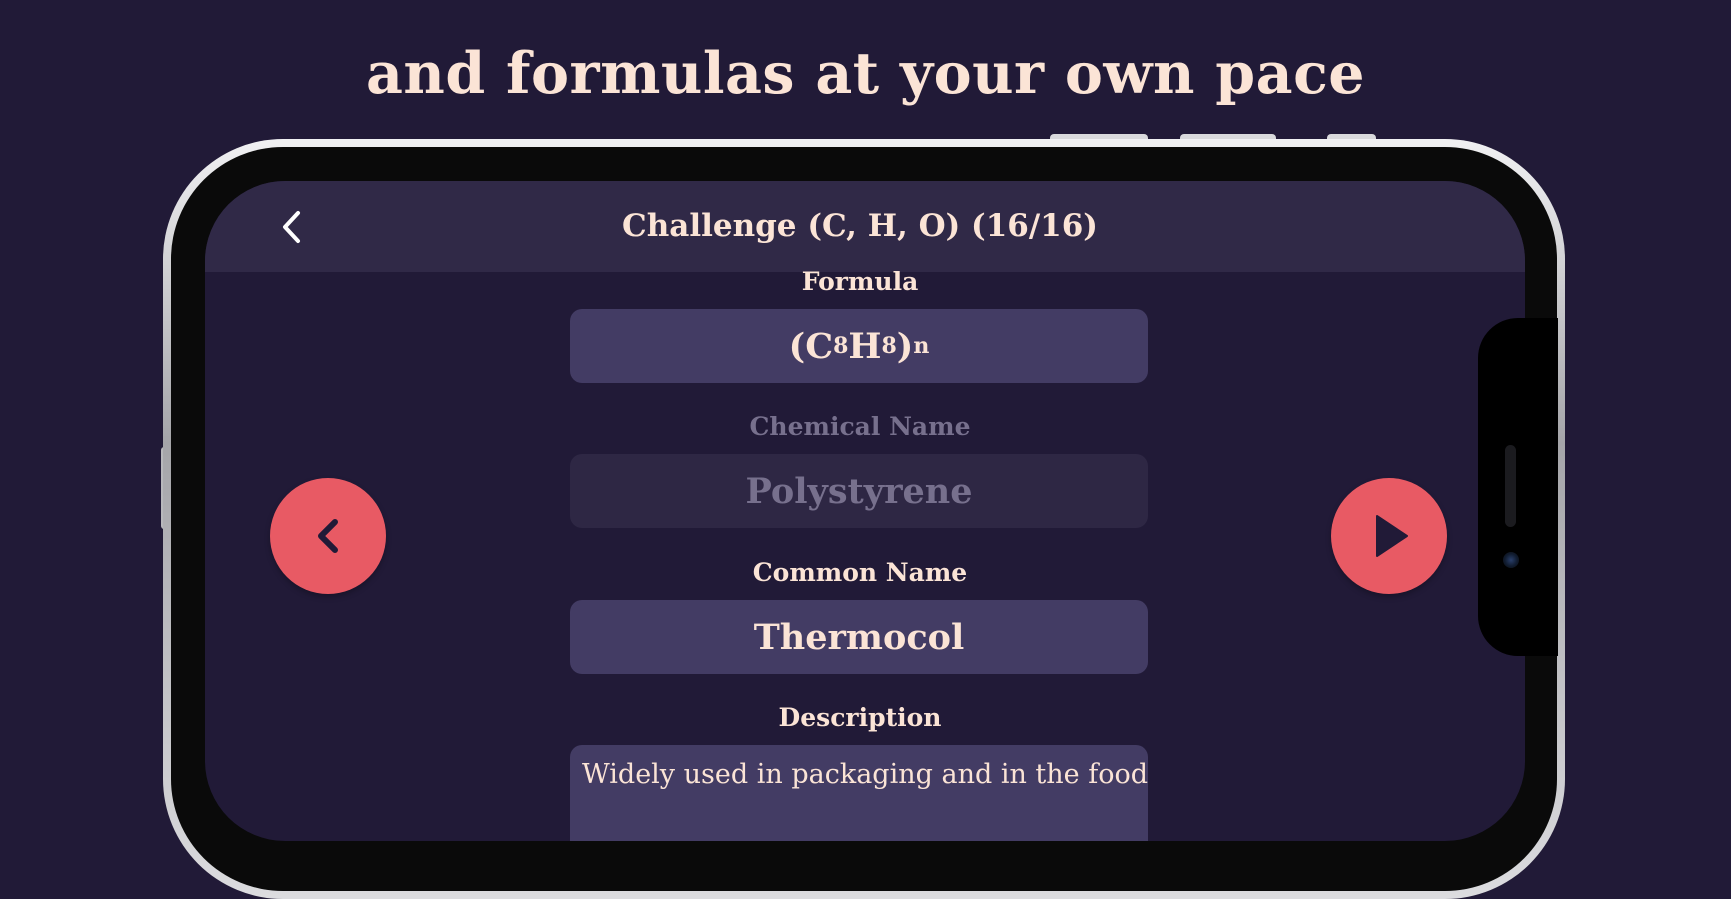 This screenshot has width=1731, height=899. I want to click on formula-label: Formula, so click(860, 281).